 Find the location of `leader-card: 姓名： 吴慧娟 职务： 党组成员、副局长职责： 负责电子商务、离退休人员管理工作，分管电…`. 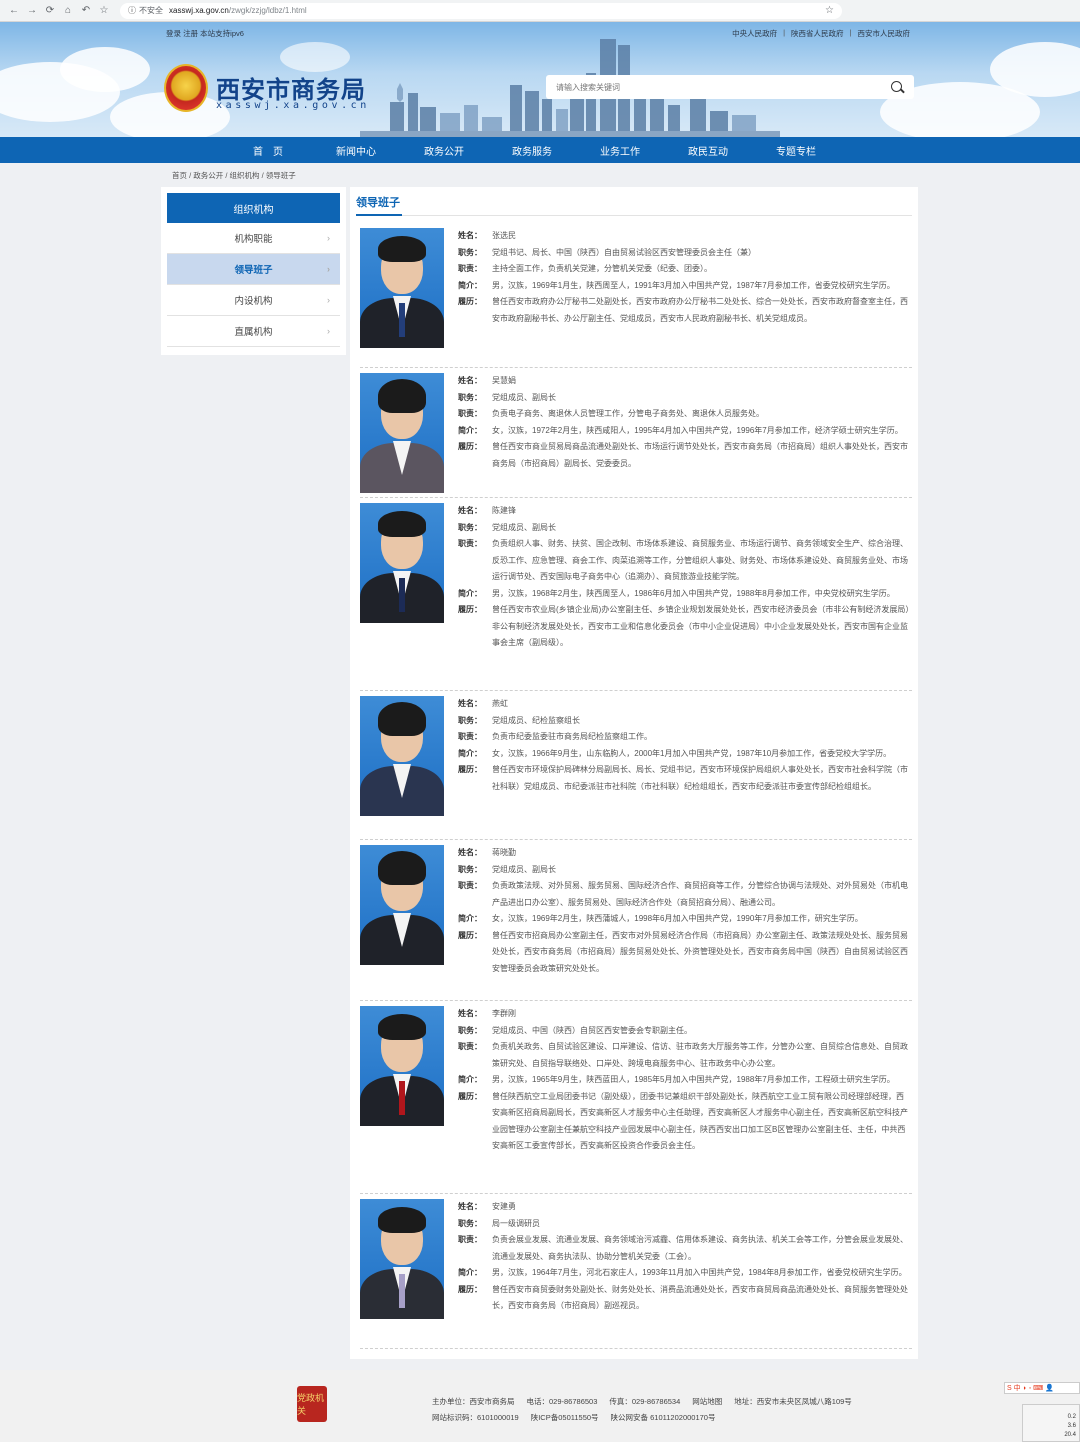

leader-card: 姓名： 吴慧娟 职务： 党组成员、副局长职责： 负责电子商务、离退休人员管理工作，分管电… is located at coordinates (636, 435).